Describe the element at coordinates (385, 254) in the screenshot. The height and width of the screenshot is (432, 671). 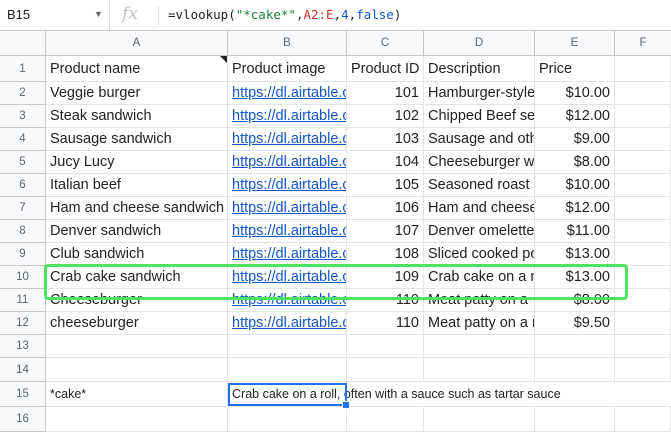
I see `product-id-cell: 108` at that location.